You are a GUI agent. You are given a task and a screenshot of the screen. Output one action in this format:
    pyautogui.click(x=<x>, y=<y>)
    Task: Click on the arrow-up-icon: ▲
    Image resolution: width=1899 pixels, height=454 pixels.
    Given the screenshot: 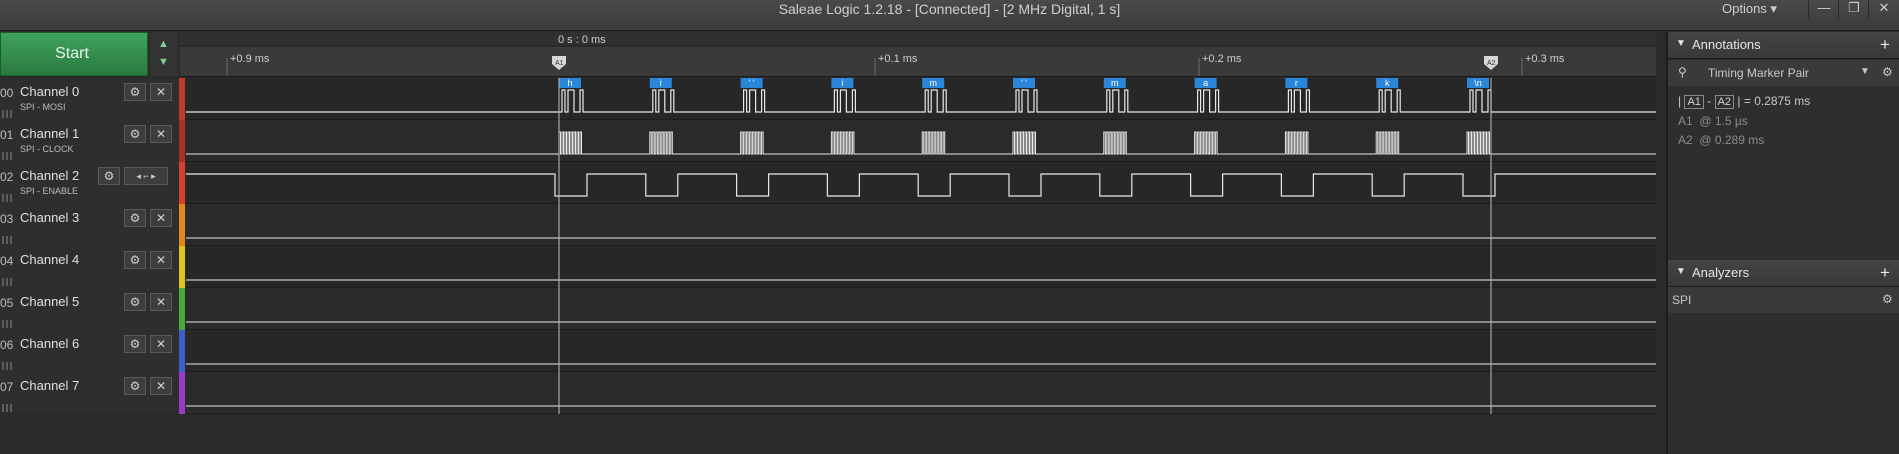 What is the action you would take?
    pyautogui.click(x=163, y=44)
    